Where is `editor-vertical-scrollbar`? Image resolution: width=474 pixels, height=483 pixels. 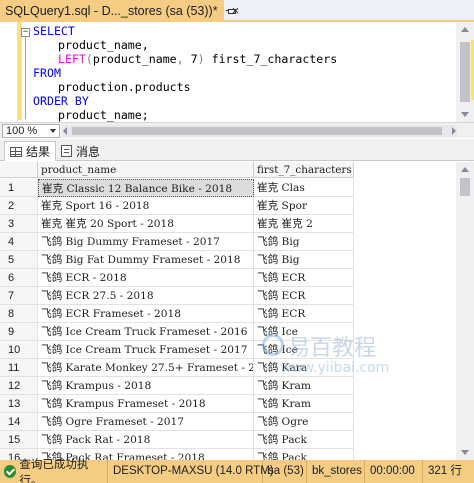
editor-vertical-scrollbar is located at coordinates (465, 72).